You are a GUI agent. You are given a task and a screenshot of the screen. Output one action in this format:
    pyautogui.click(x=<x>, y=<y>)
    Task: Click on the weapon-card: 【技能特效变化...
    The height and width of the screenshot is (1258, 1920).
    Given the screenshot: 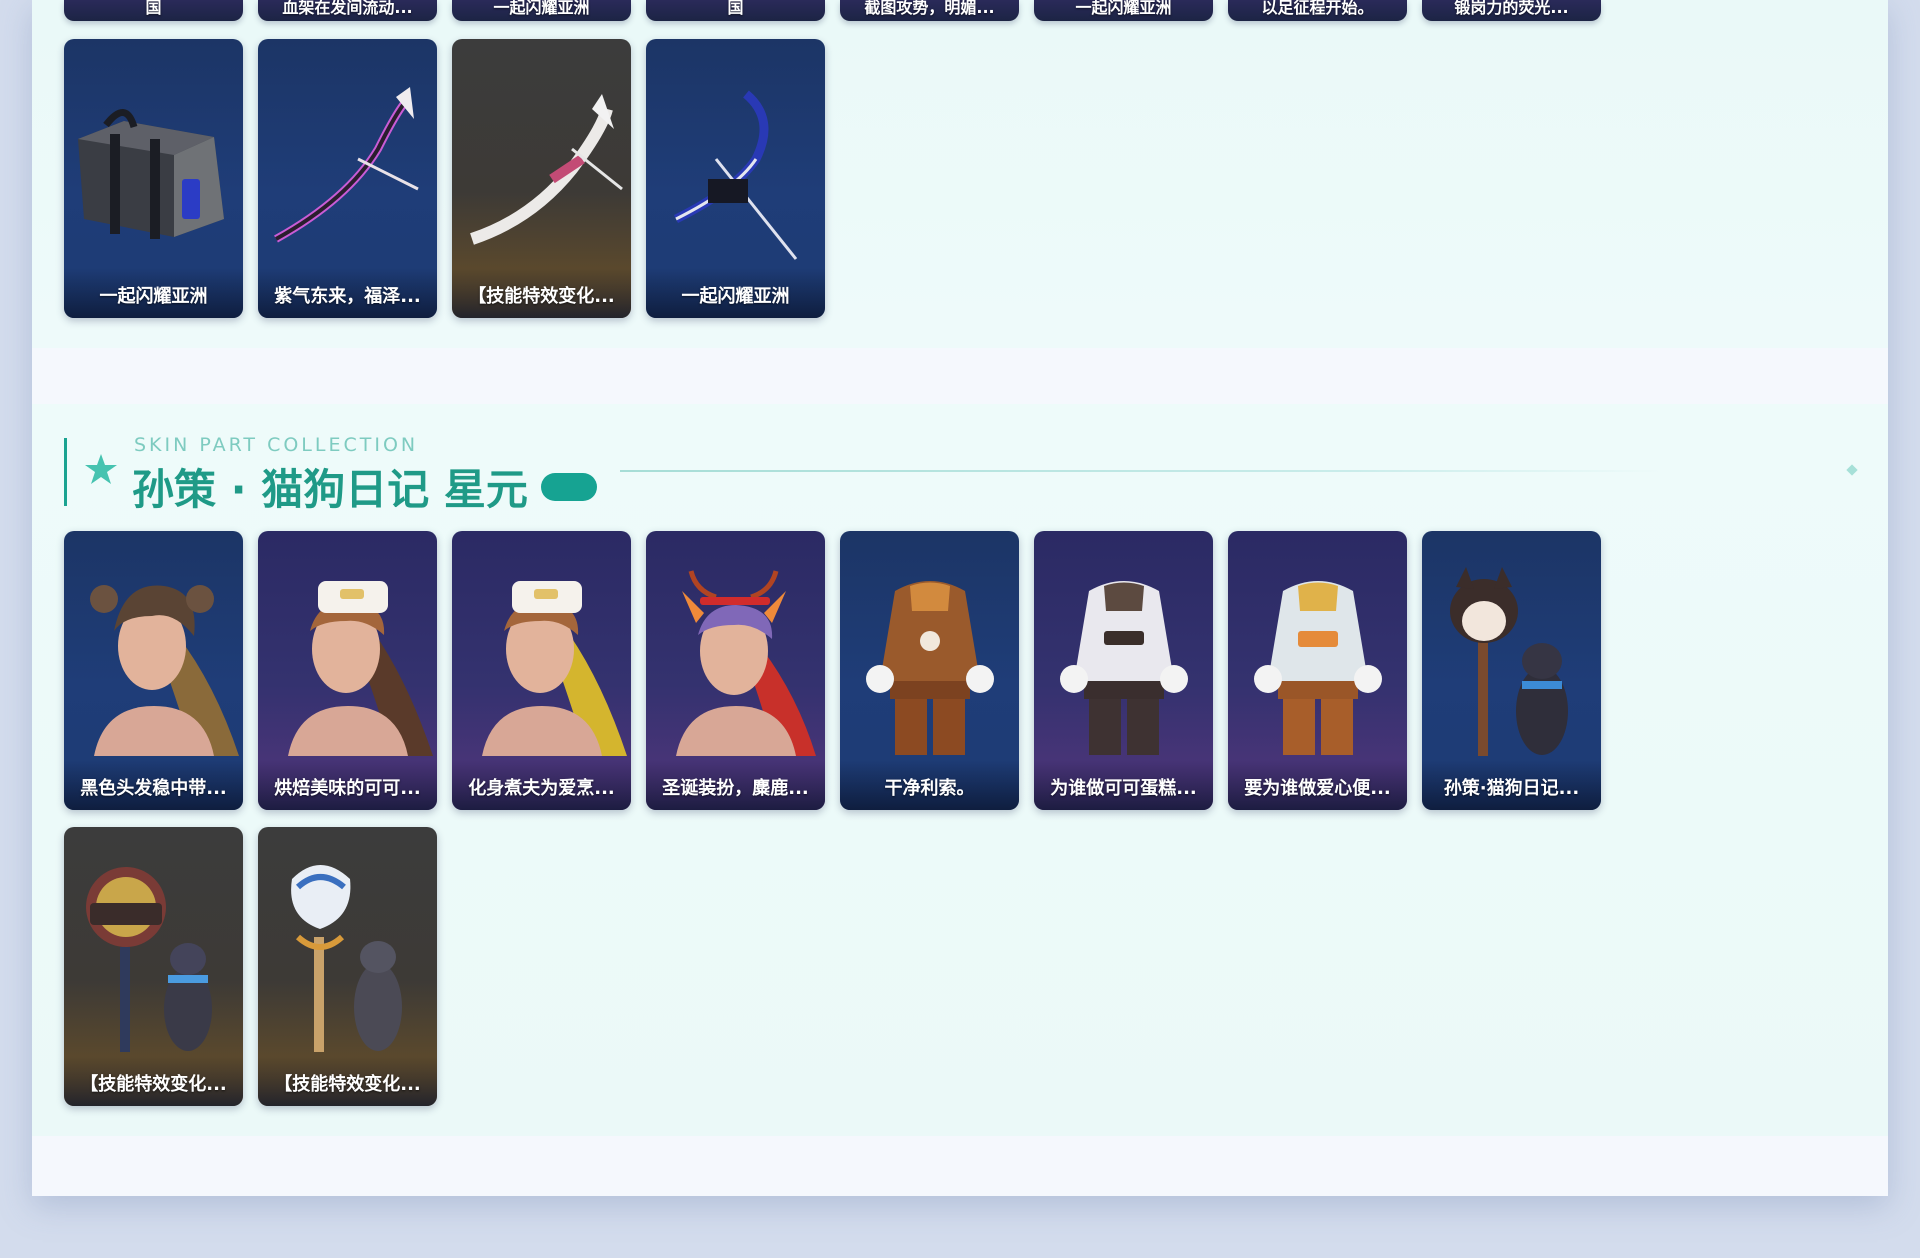 What is the action you would take?
    pyautogui.click(x=541, y=178)
    